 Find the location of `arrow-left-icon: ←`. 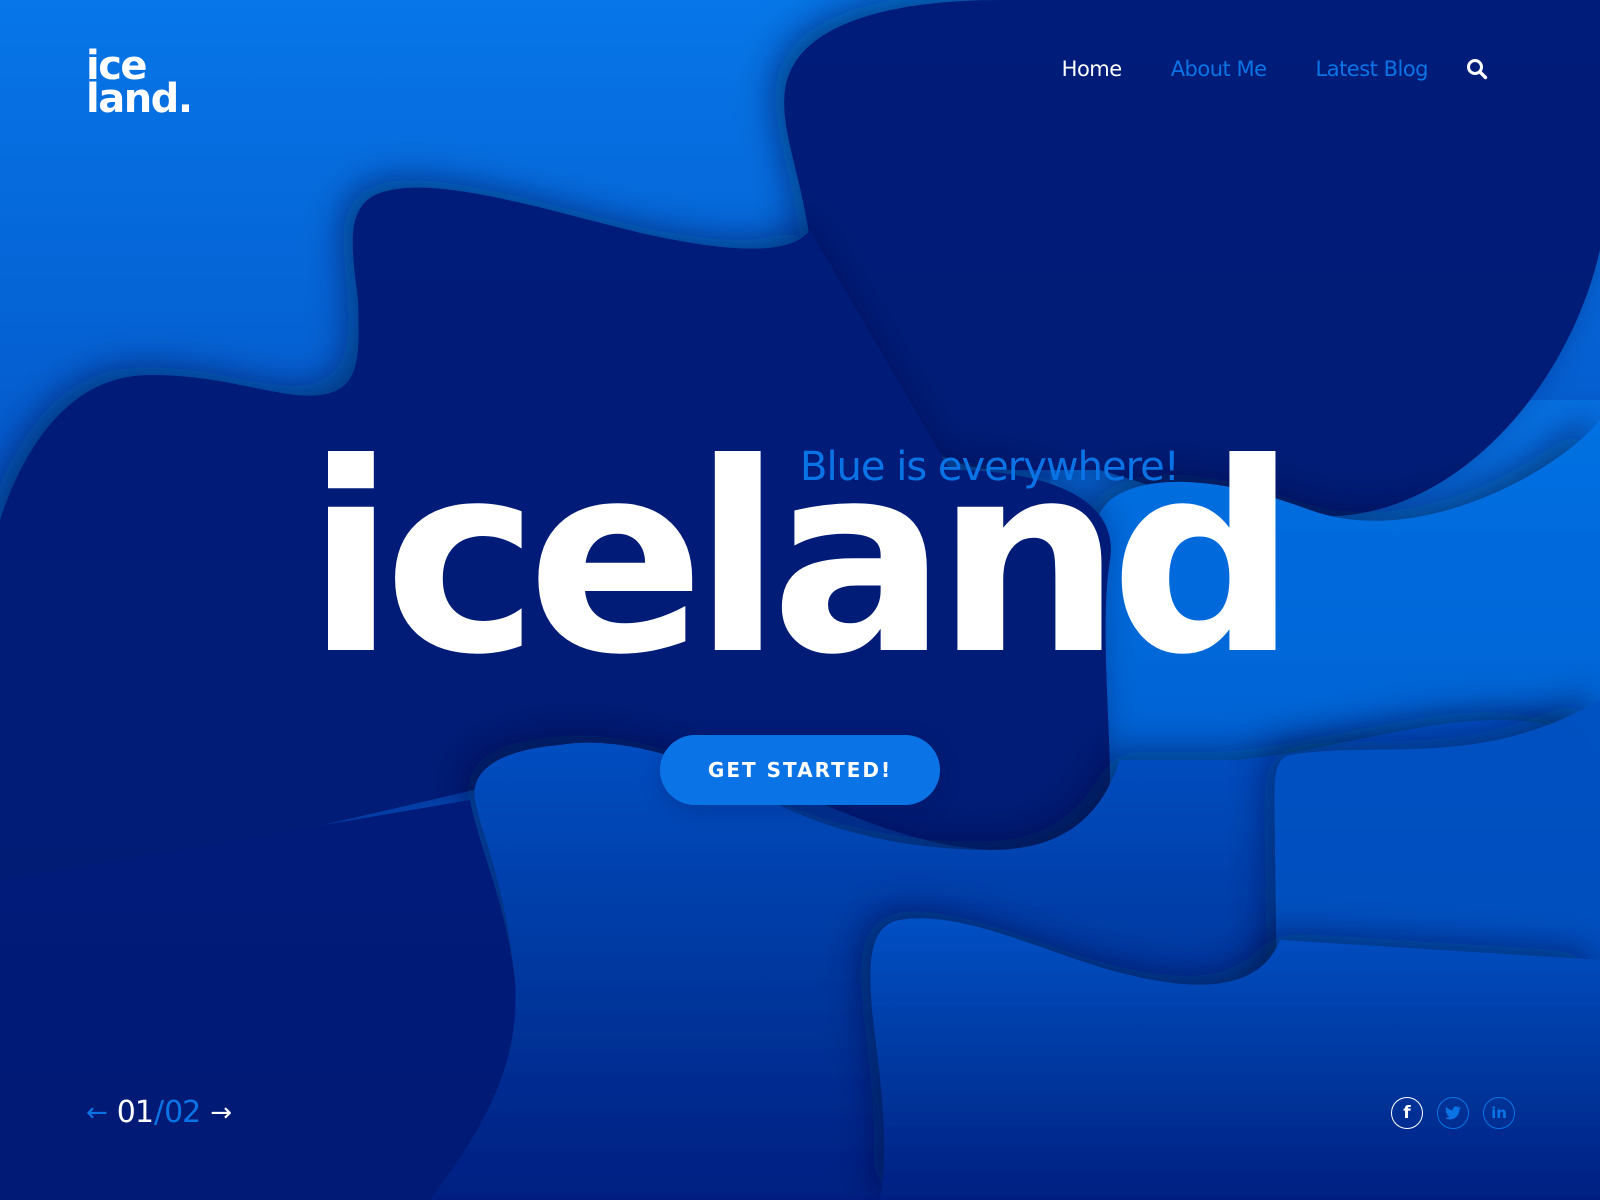

arrow-left-icon: ← is located at coordinates (97, 1113).